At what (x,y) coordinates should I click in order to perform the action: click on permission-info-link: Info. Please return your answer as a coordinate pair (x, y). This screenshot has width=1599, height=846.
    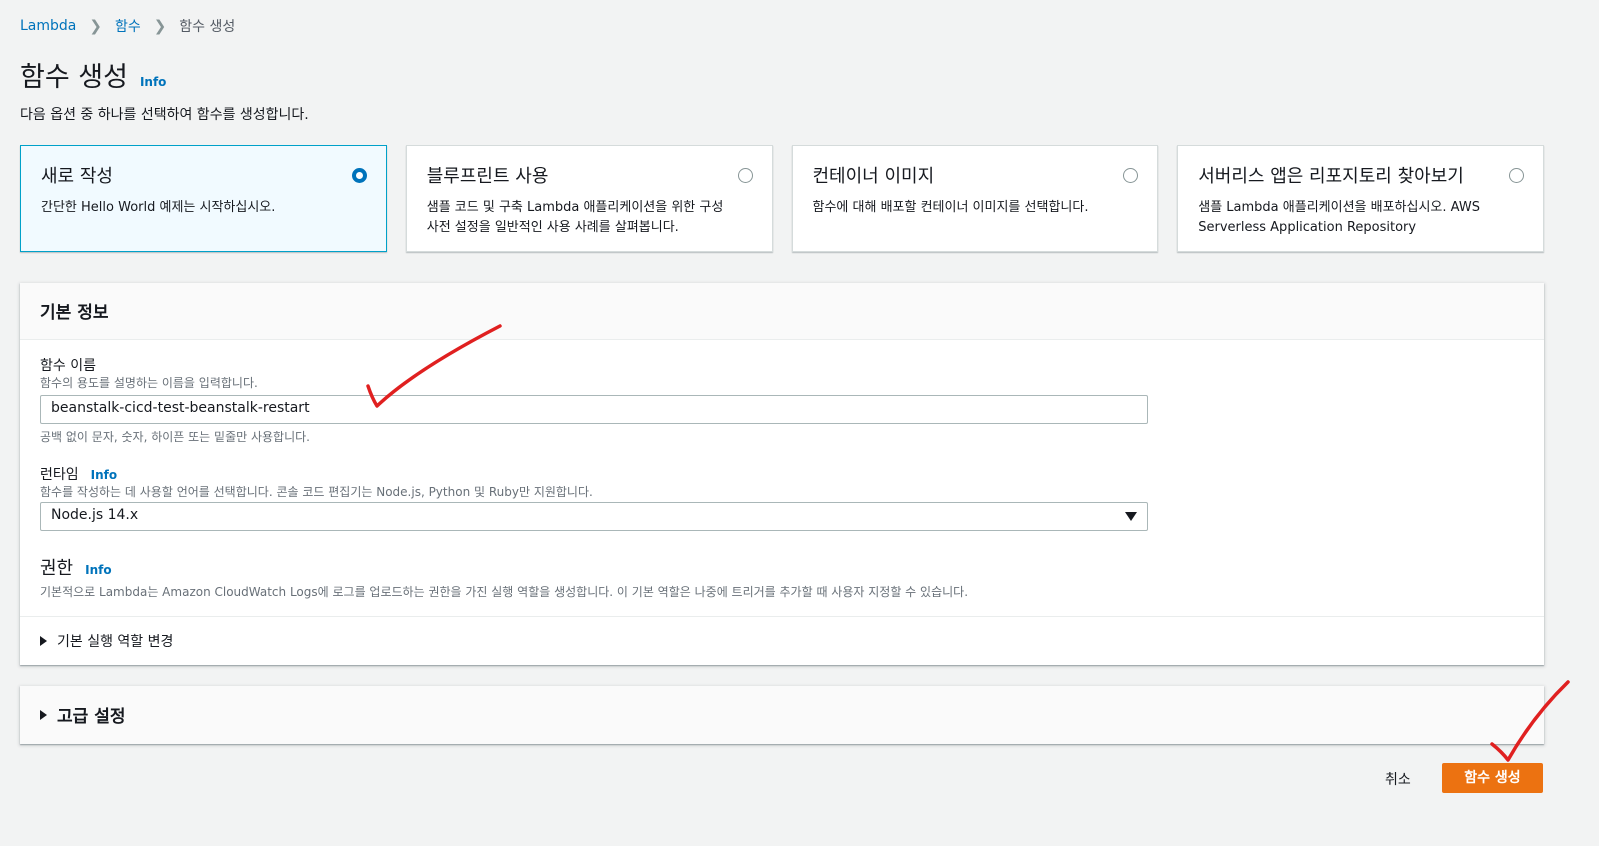
    Looking at the image, I should click on (98, 570).